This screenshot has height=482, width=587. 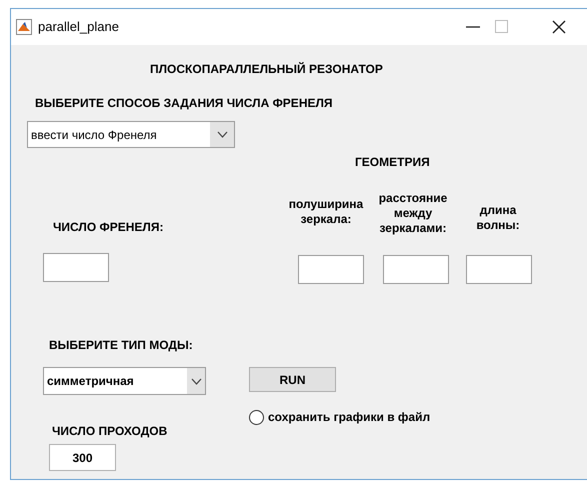 I want to click on mode-dropdown: симметричная, so click(x=124, y=381).